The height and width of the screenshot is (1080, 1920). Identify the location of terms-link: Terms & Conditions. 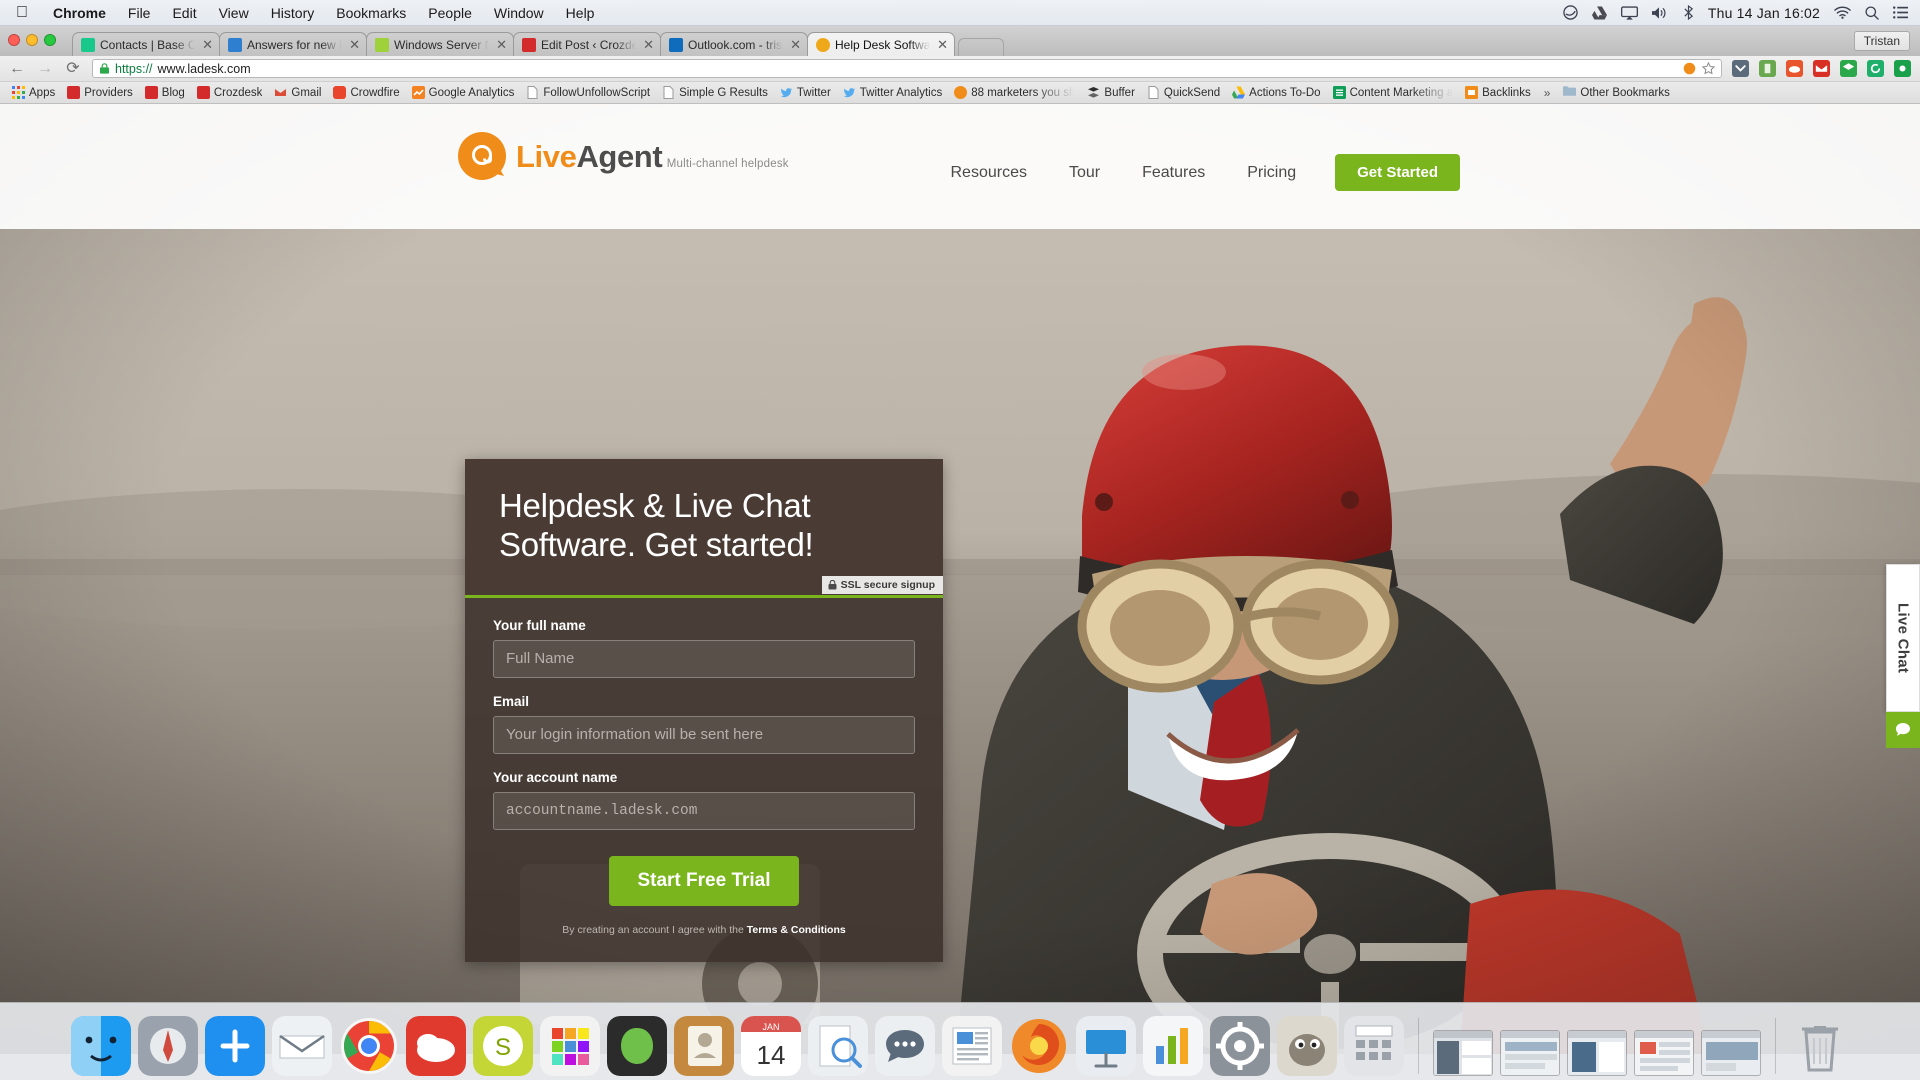
(796, 930).